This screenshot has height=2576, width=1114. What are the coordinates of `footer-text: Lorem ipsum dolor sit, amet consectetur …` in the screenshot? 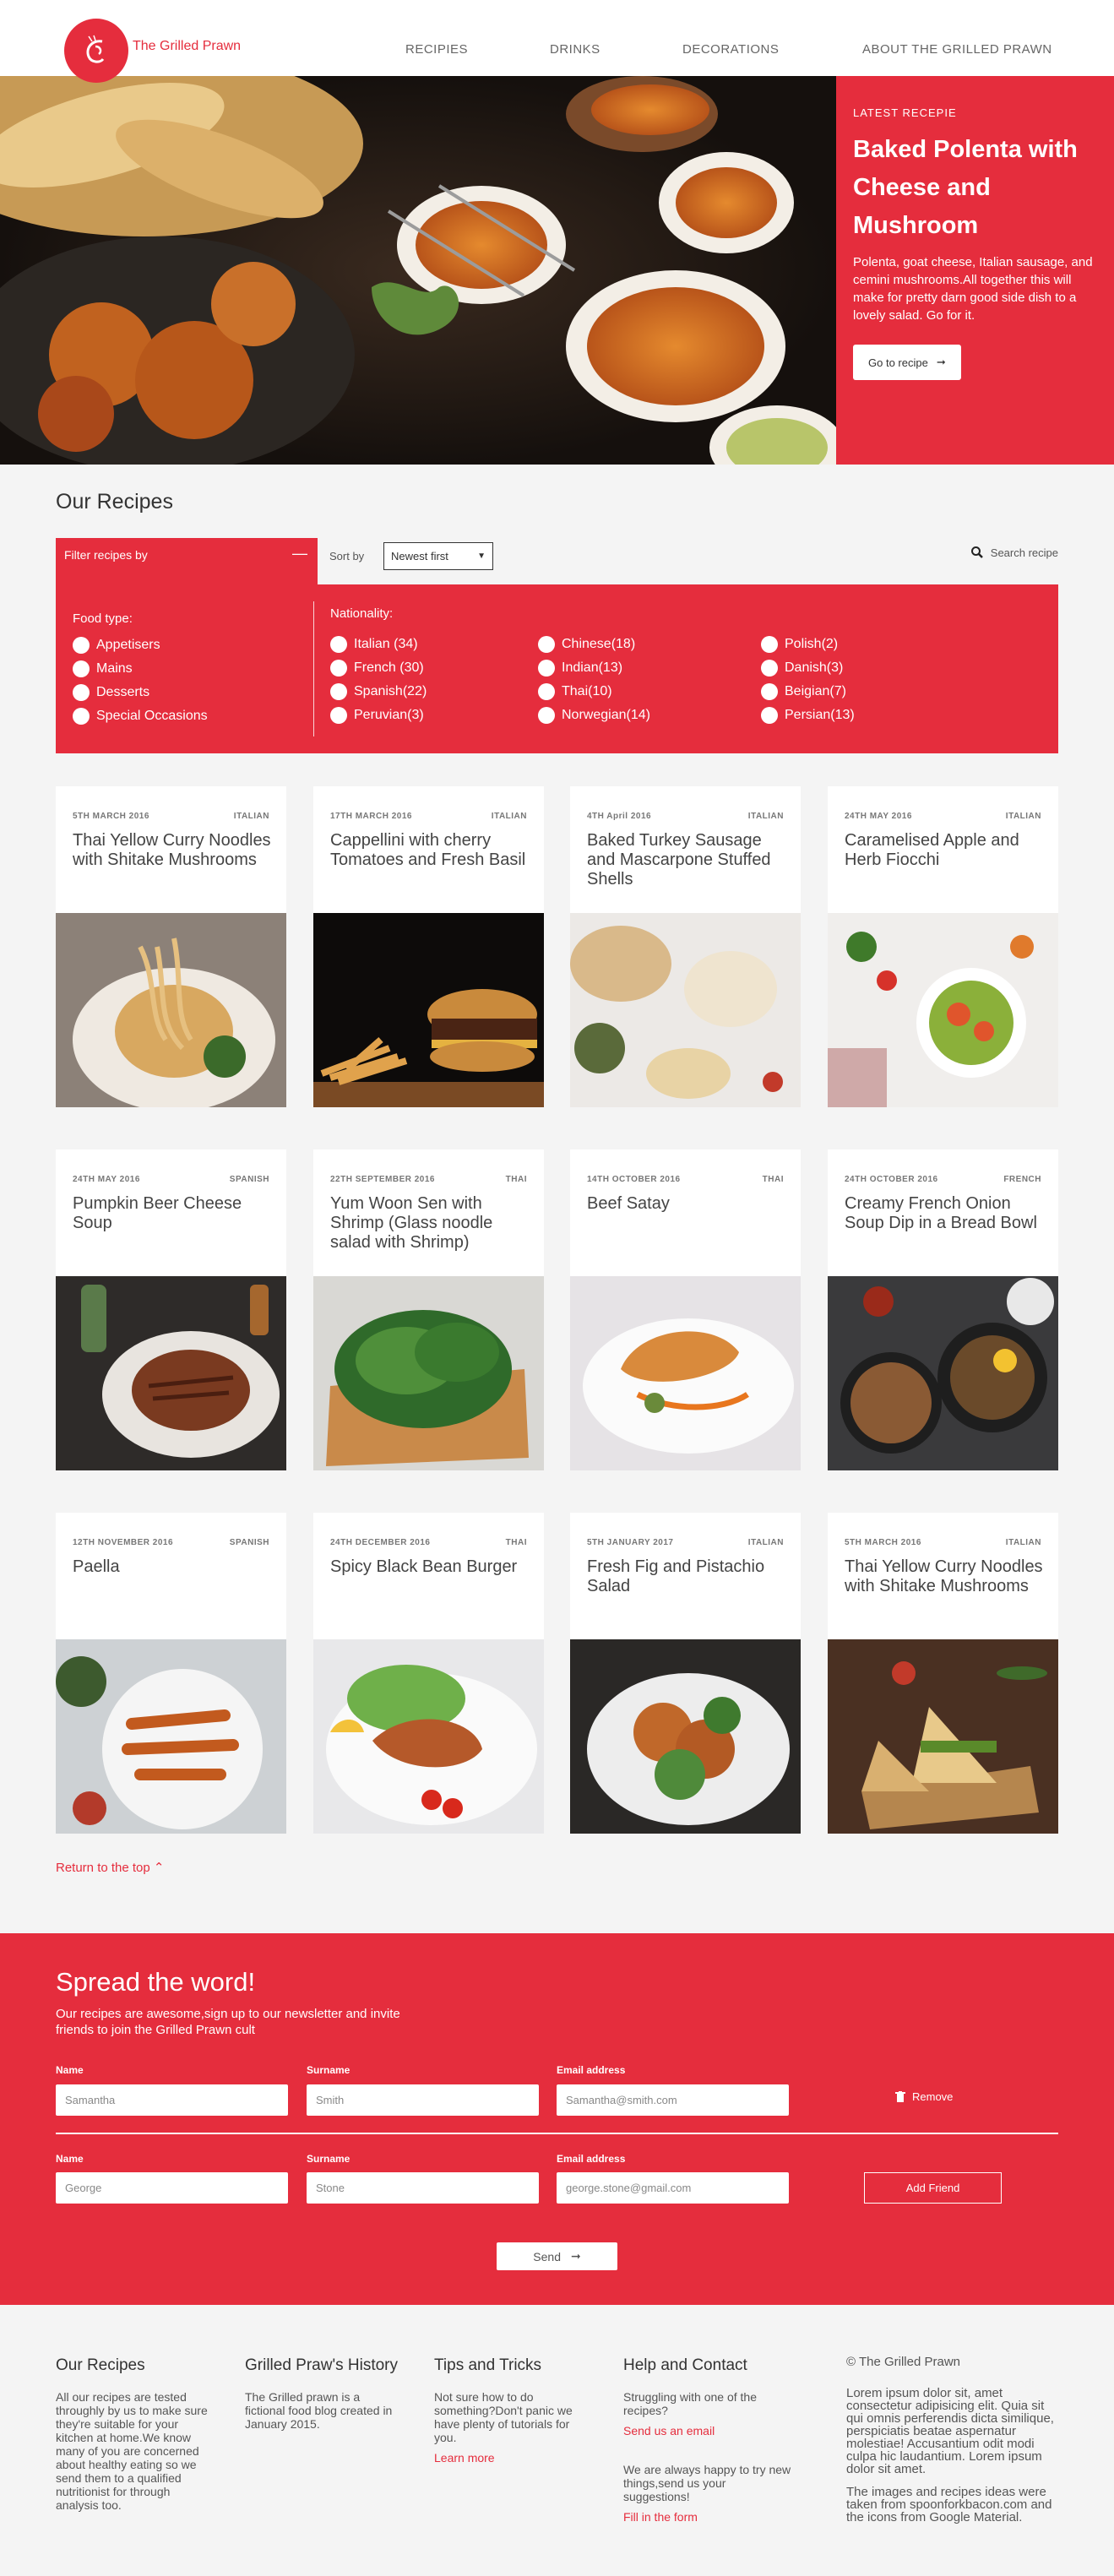 It's located at (950, 2431).